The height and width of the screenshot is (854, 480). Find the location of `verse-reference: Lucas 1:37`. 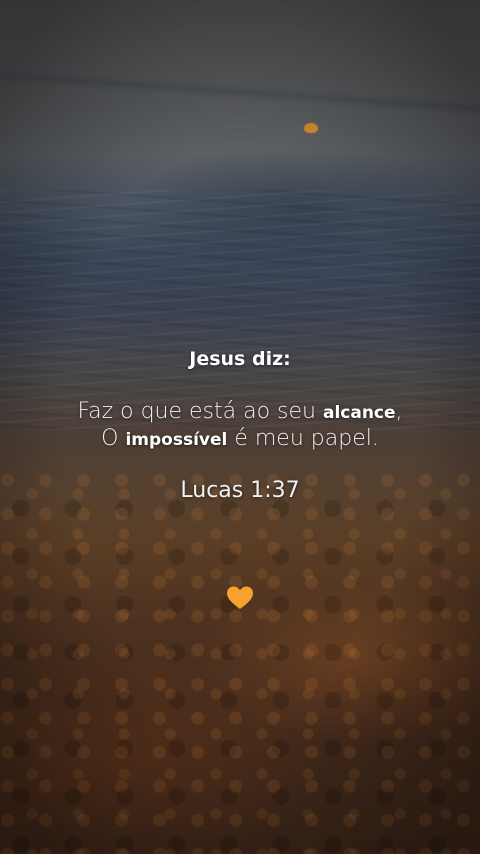

verse-reference: Lucas 1:37 is located at coordinates (240, 490).